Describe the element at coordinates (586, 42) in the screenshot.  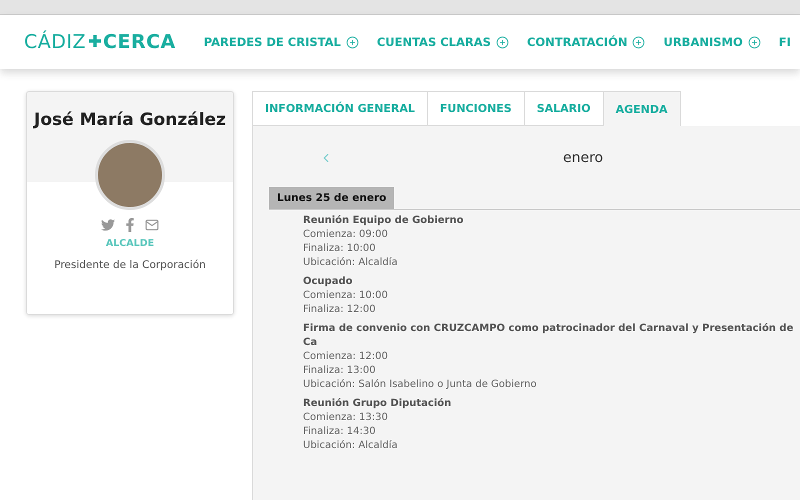
I see `nav-link: CONTRATACIÓN` at that location.